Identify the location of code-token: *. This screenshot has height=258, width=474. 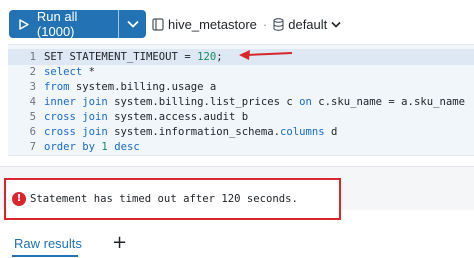
(89, 72).